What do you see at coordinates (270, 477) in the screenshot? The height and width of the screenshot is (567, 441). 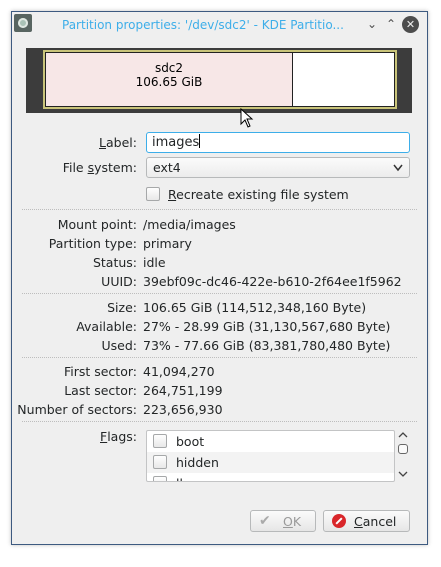 I see `flag-item-lba: lba` at bounding box center [270, 477].